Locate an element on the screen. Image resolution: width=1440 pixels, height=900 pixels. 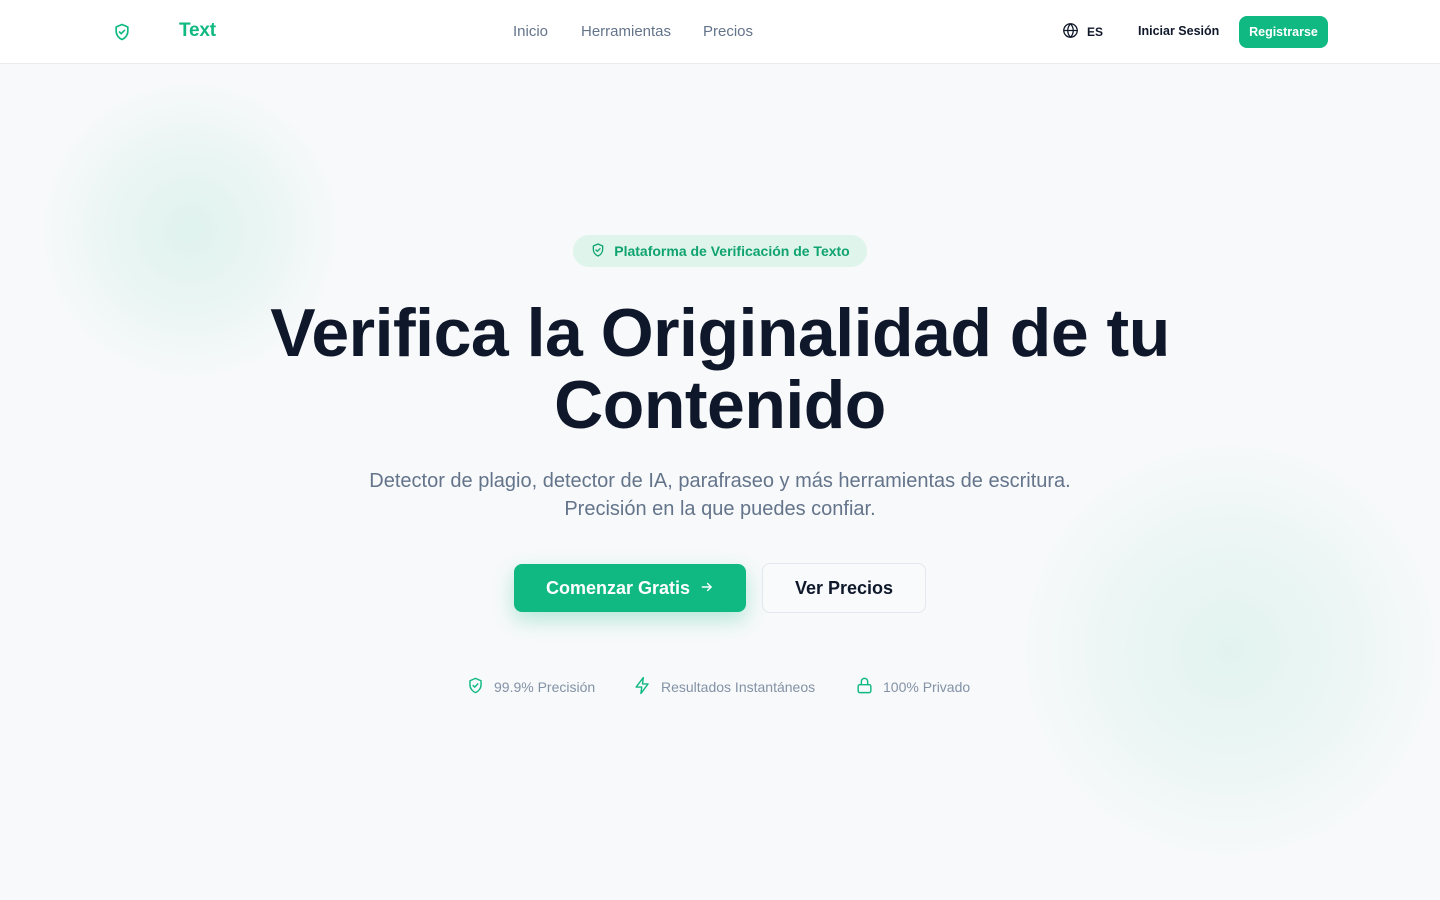
start-free-button: Comenzar Gratis is located at coordinates (630, 588).